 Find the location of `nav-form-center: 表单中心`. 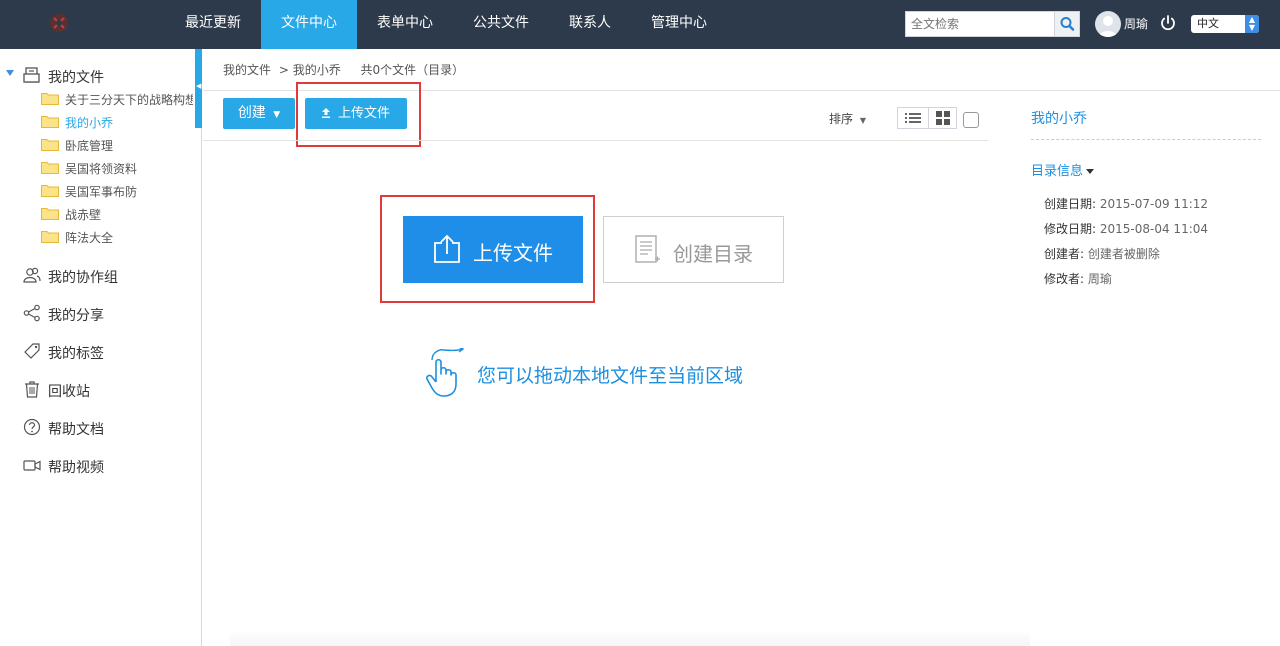

nav-form-center: 表单中心 is located at coordinates (405, 24).